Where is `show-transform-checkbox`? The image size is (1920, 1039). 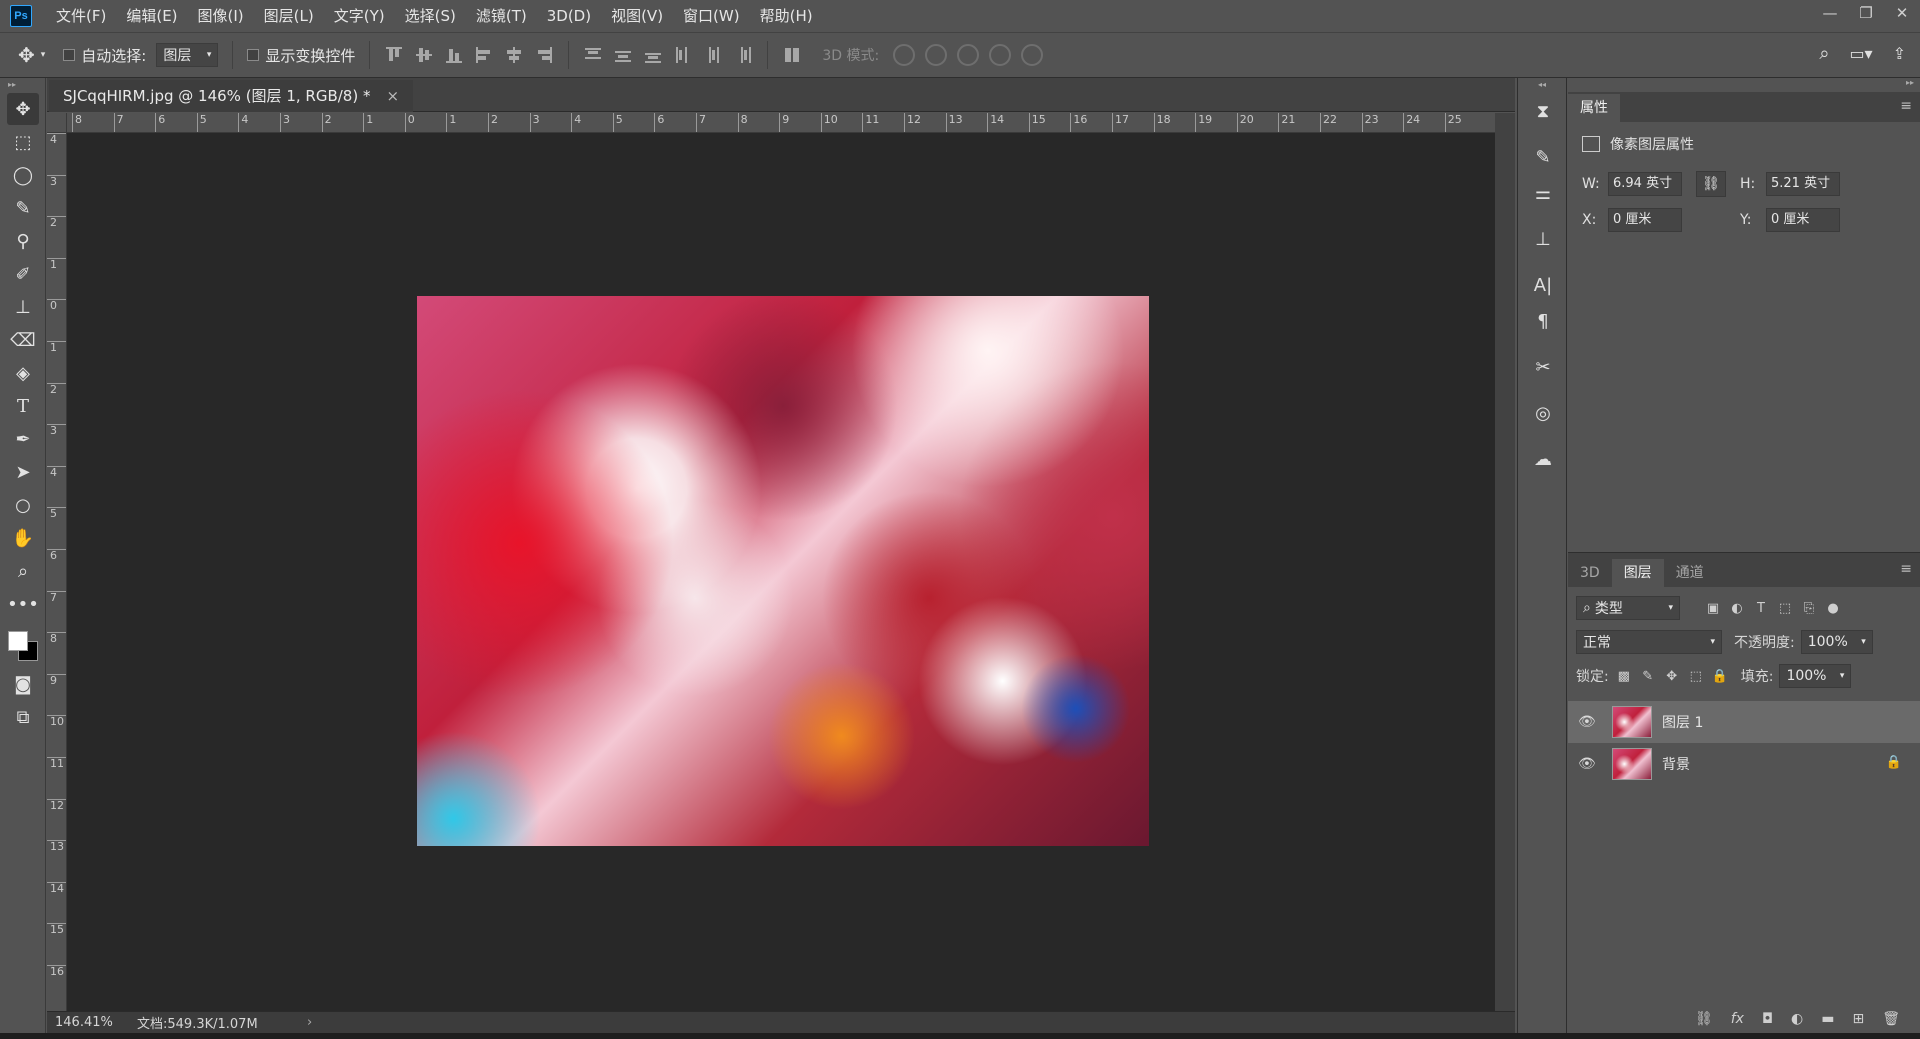 show-transform-checkbox is located at coordinates (253, 55).